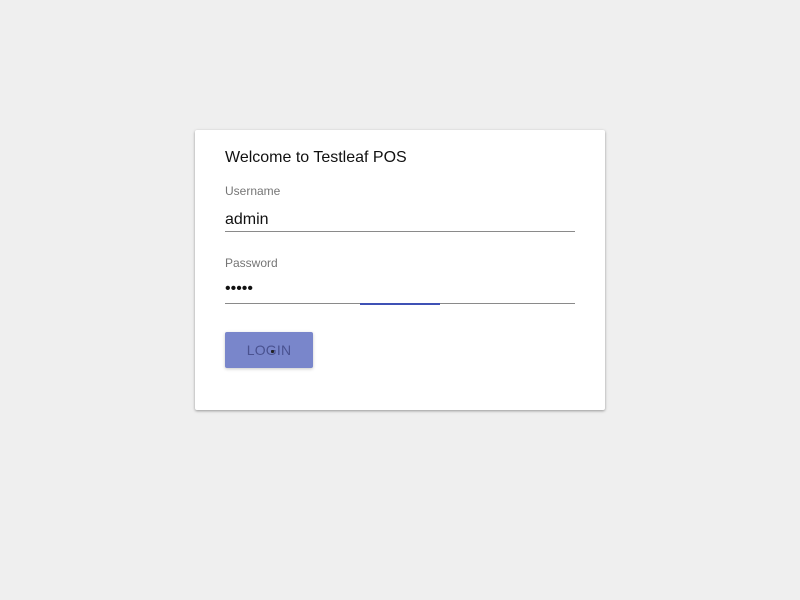 The width and height of the screenshot is (800, 600). I want to click on username-input, so click(400, 220).